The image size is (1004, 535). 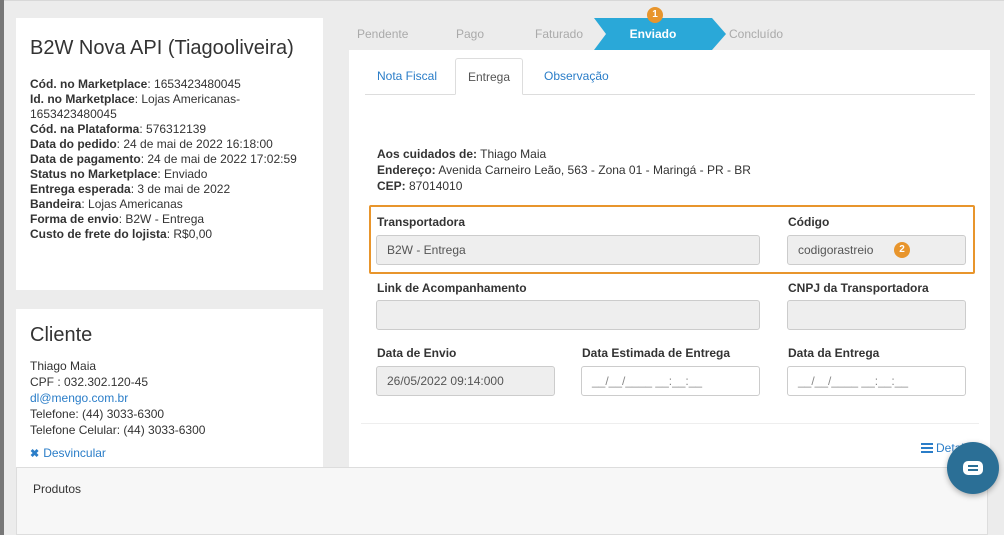 What do you see at coordinates (564, 170) in the screenshot?
I see `delivery-address: Aos cuidados de: Thiago Maia Endereço` at bounding box center [564, 170].